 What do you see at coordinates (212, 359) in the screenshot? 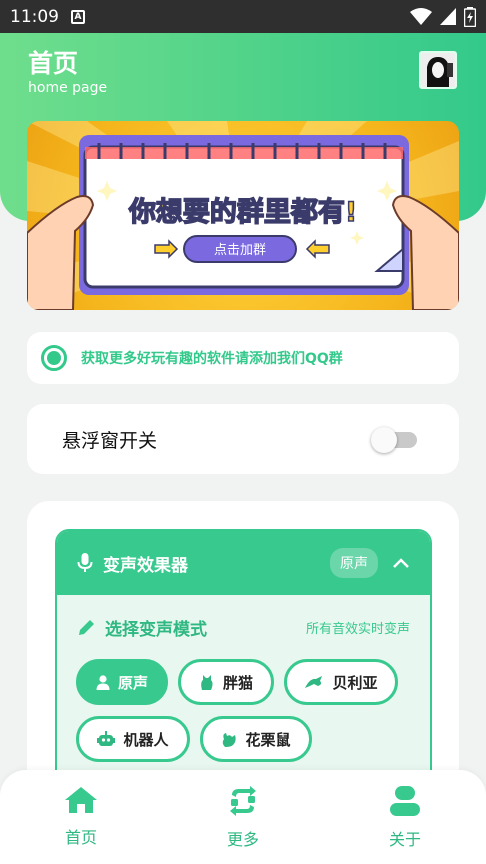
I see `notice-text: 获取更多好玩有趣的软件请添加我们QQ群` at bounding box center [212, 359].